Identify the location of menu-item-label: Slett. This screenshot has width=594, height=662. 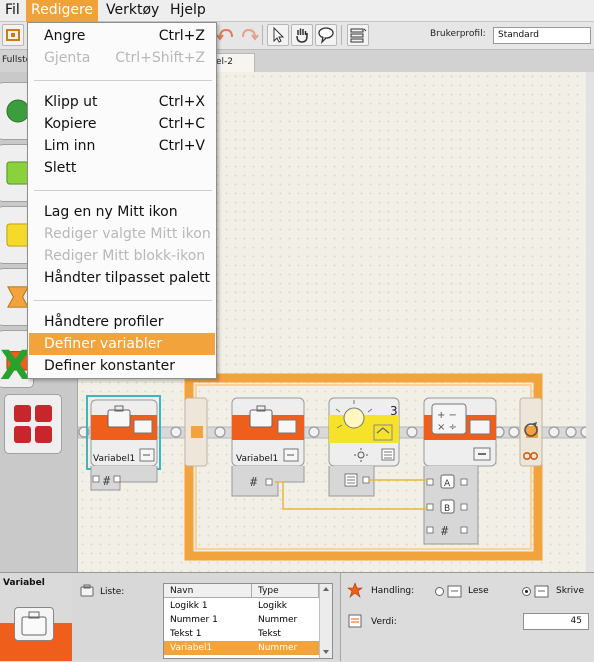
(60, 168).